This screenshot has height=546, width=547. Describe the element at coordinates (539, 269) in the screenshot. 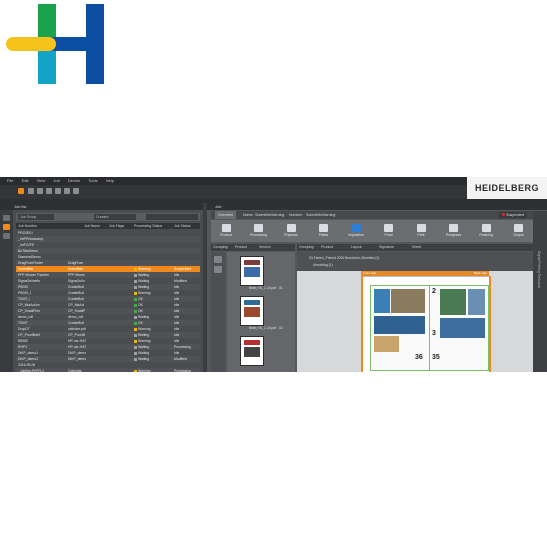

I see `side-strip-label: Digital Printing Technical` at that location.